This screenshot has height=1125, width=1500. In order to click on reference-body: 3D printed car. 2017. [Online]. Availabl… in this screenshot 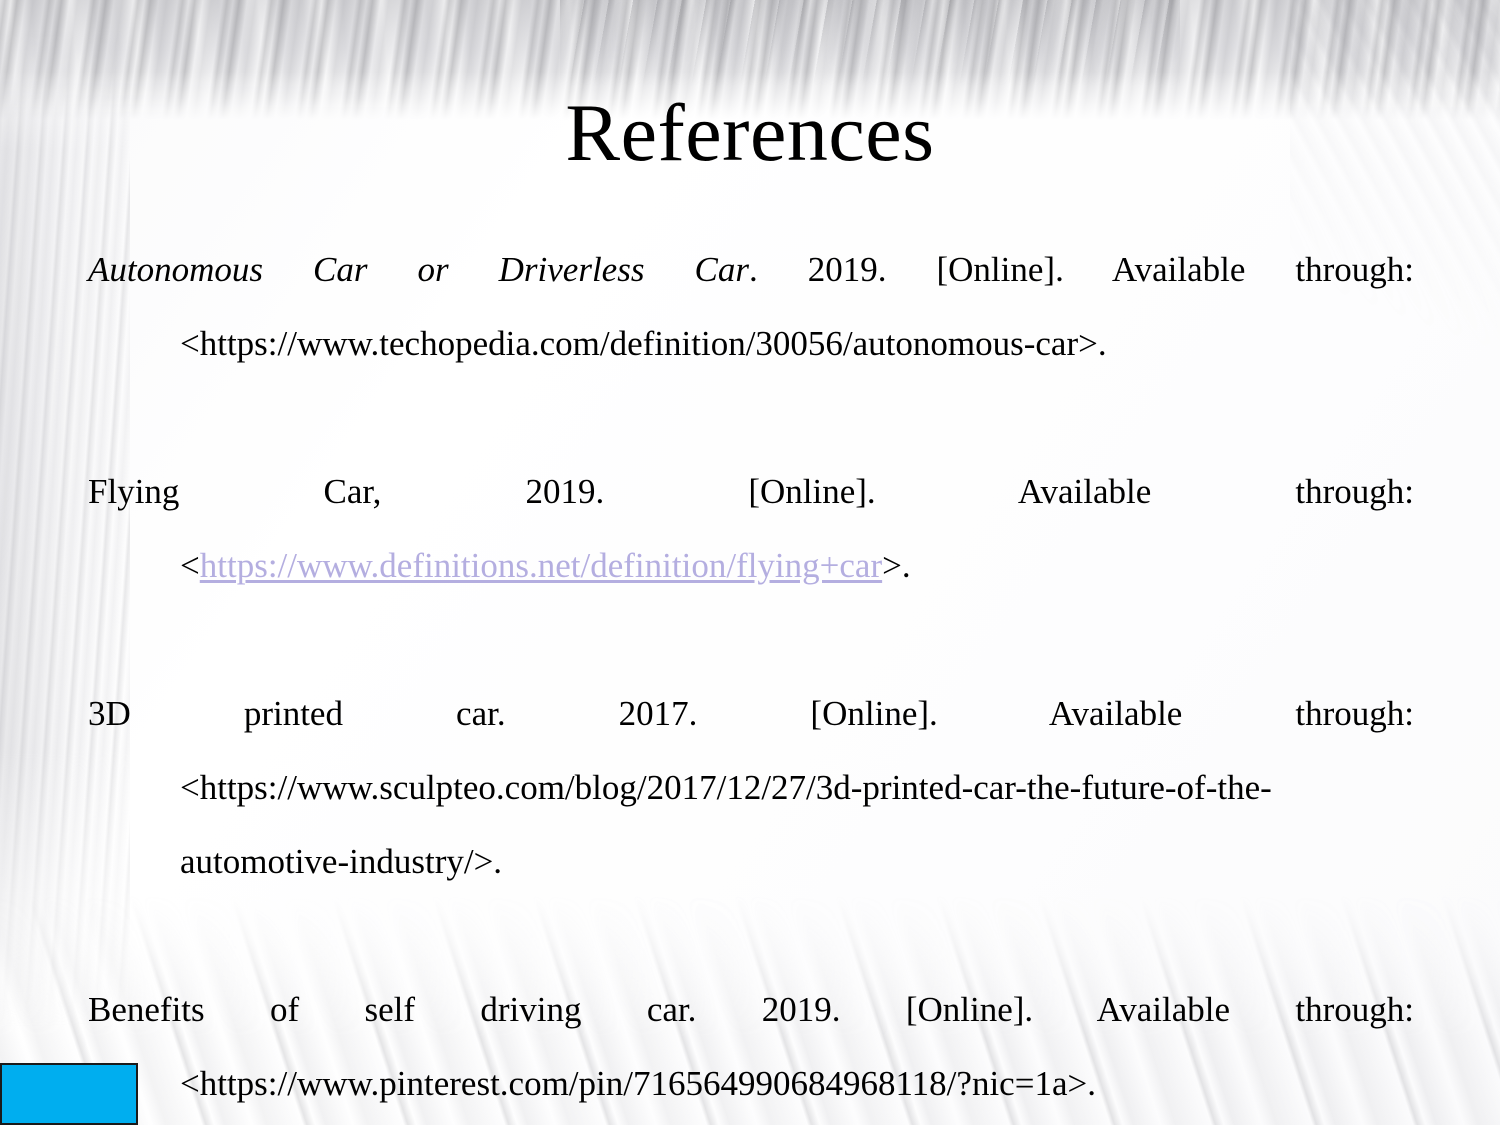, I will do `click(751, 787)`.